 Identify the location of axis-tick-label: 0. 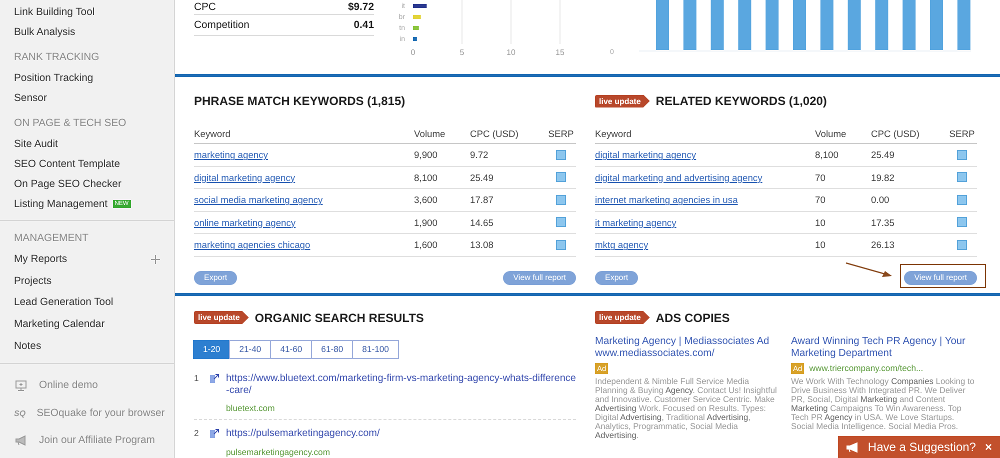
(413, 52).